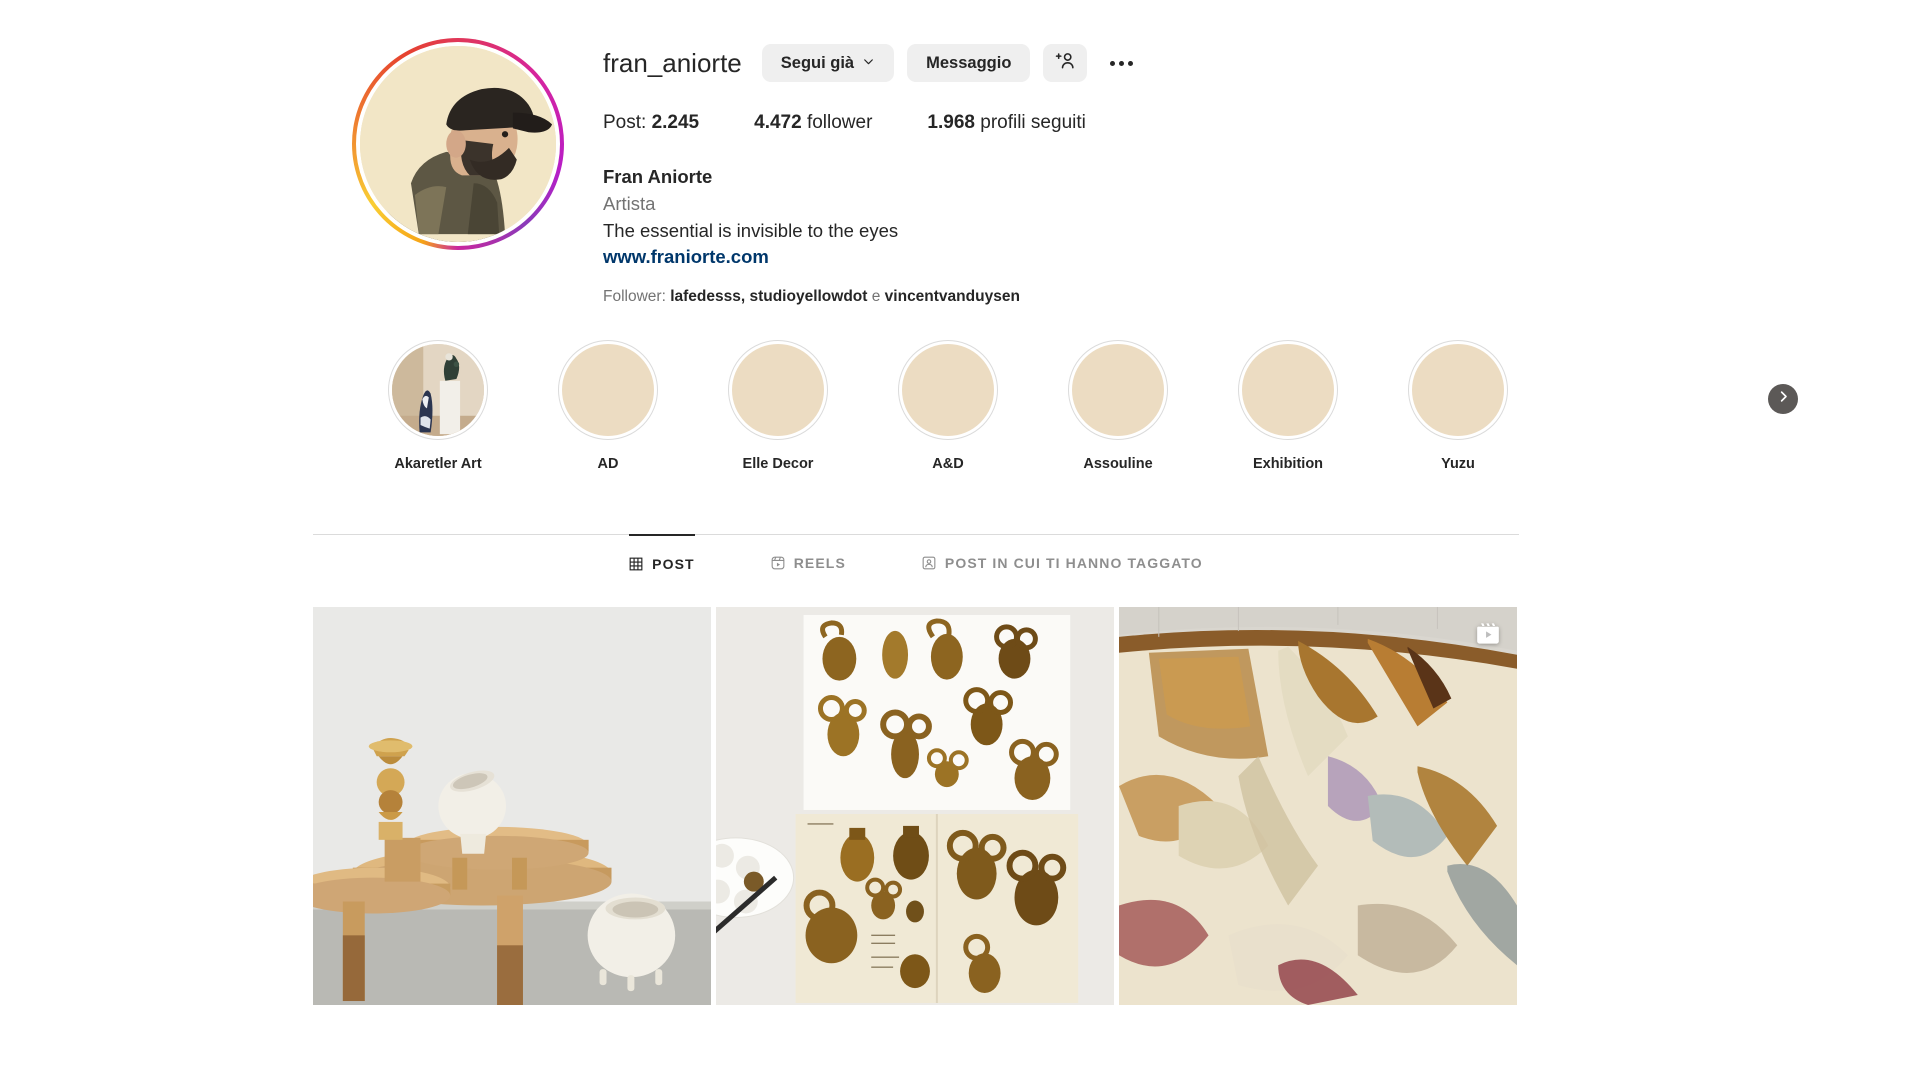 This screenshot has width=1920, height=1080. I want to click on mutual-followers-conjunction: e, so click(876, 297).